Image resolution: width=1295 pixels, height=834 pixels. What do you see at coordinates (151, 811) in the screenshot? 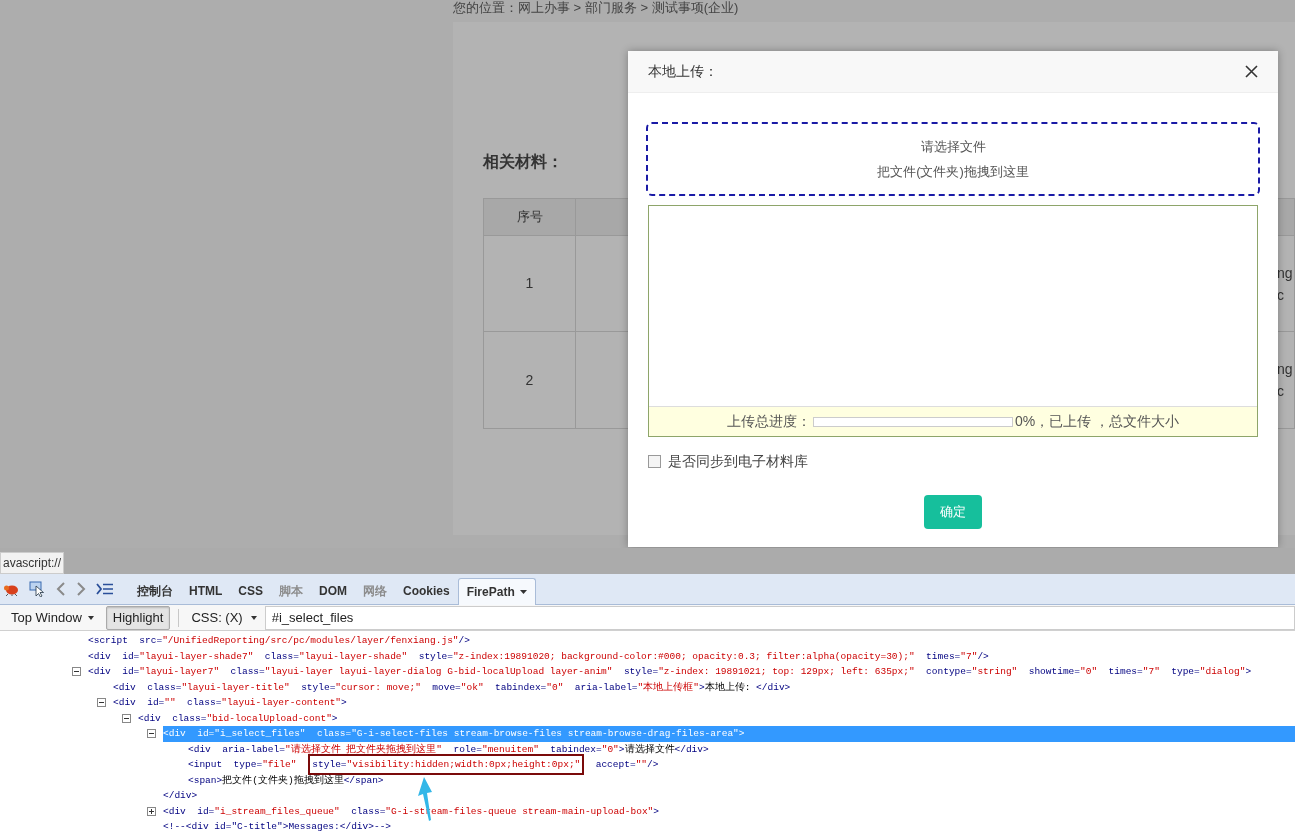
I see `expand-icon` at bounding box center [151, 811].